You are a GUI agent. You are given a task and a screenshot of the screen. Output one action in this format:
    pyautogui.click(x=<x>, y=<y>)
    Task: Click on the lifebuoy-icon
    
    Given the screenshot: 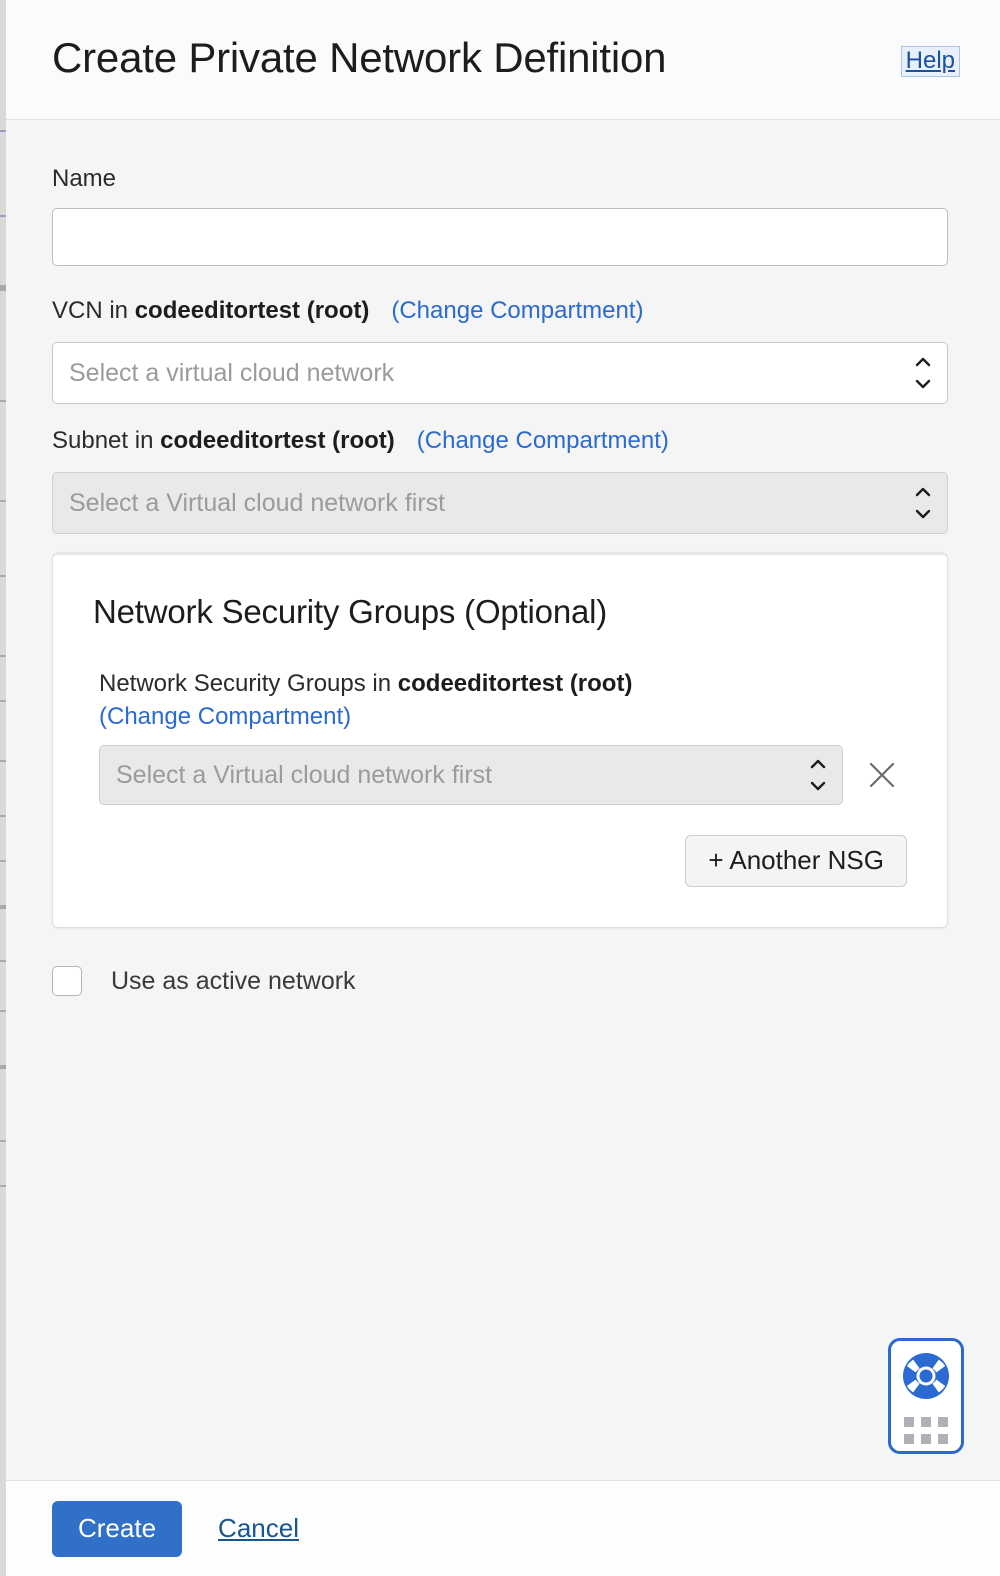 What is the action you would take?
    pyautogui.click(x=926, y=1378)
    